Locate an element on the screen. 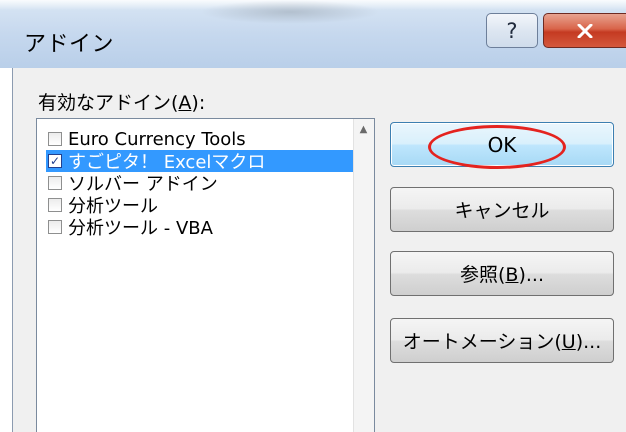 Image resolution: width=626 pixels, height=432 pixels. ok-button: OK is located at coordinates (502, 144).